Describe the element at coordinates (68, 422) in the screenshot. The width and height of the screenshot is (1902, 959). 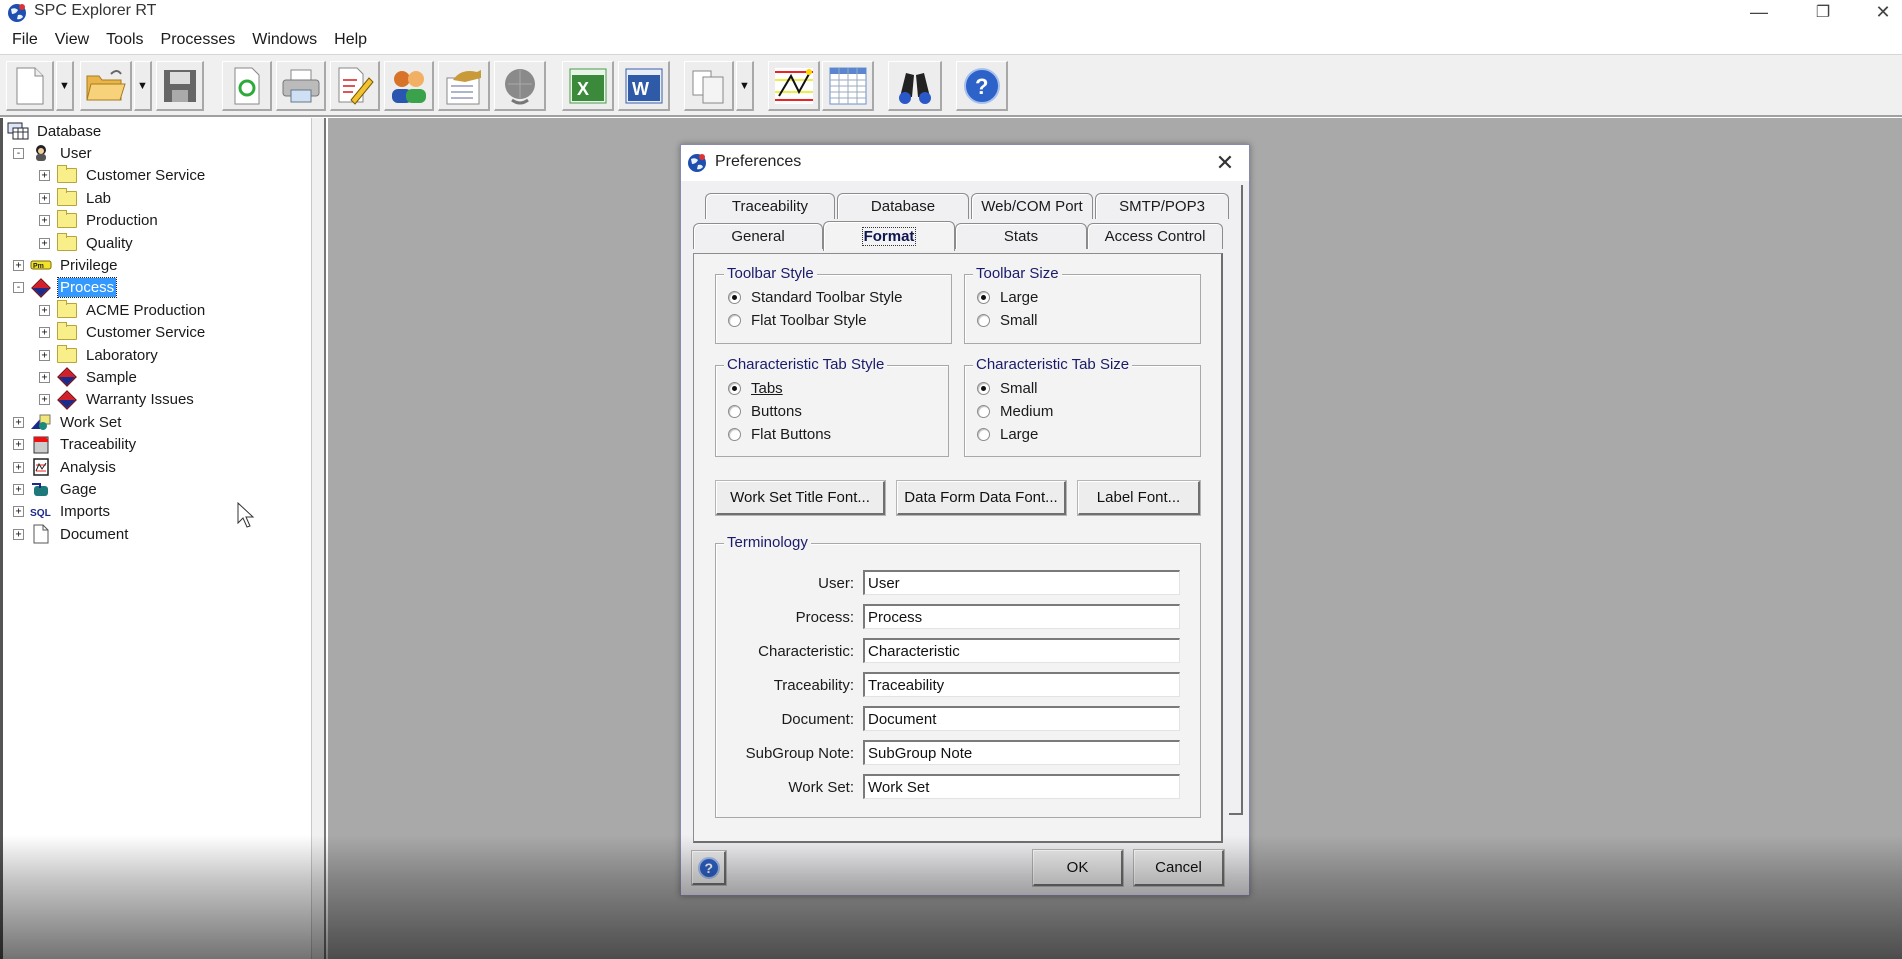
I see `tree-item-work-set: + Work Set` at that location.